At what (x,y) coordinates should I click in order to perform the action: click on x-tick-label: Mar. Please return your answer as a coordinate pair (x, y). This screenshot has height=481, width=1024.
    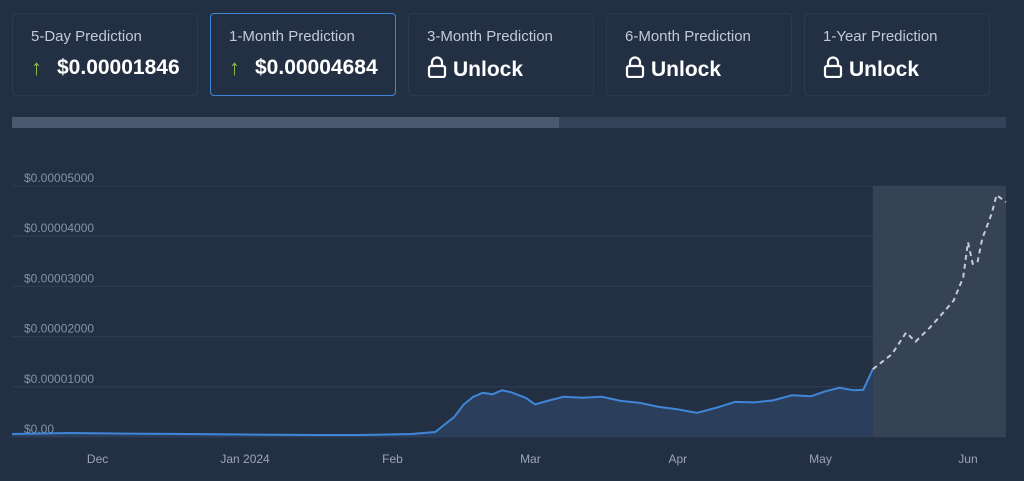
    Looking at the image, I should click on (530, 459).